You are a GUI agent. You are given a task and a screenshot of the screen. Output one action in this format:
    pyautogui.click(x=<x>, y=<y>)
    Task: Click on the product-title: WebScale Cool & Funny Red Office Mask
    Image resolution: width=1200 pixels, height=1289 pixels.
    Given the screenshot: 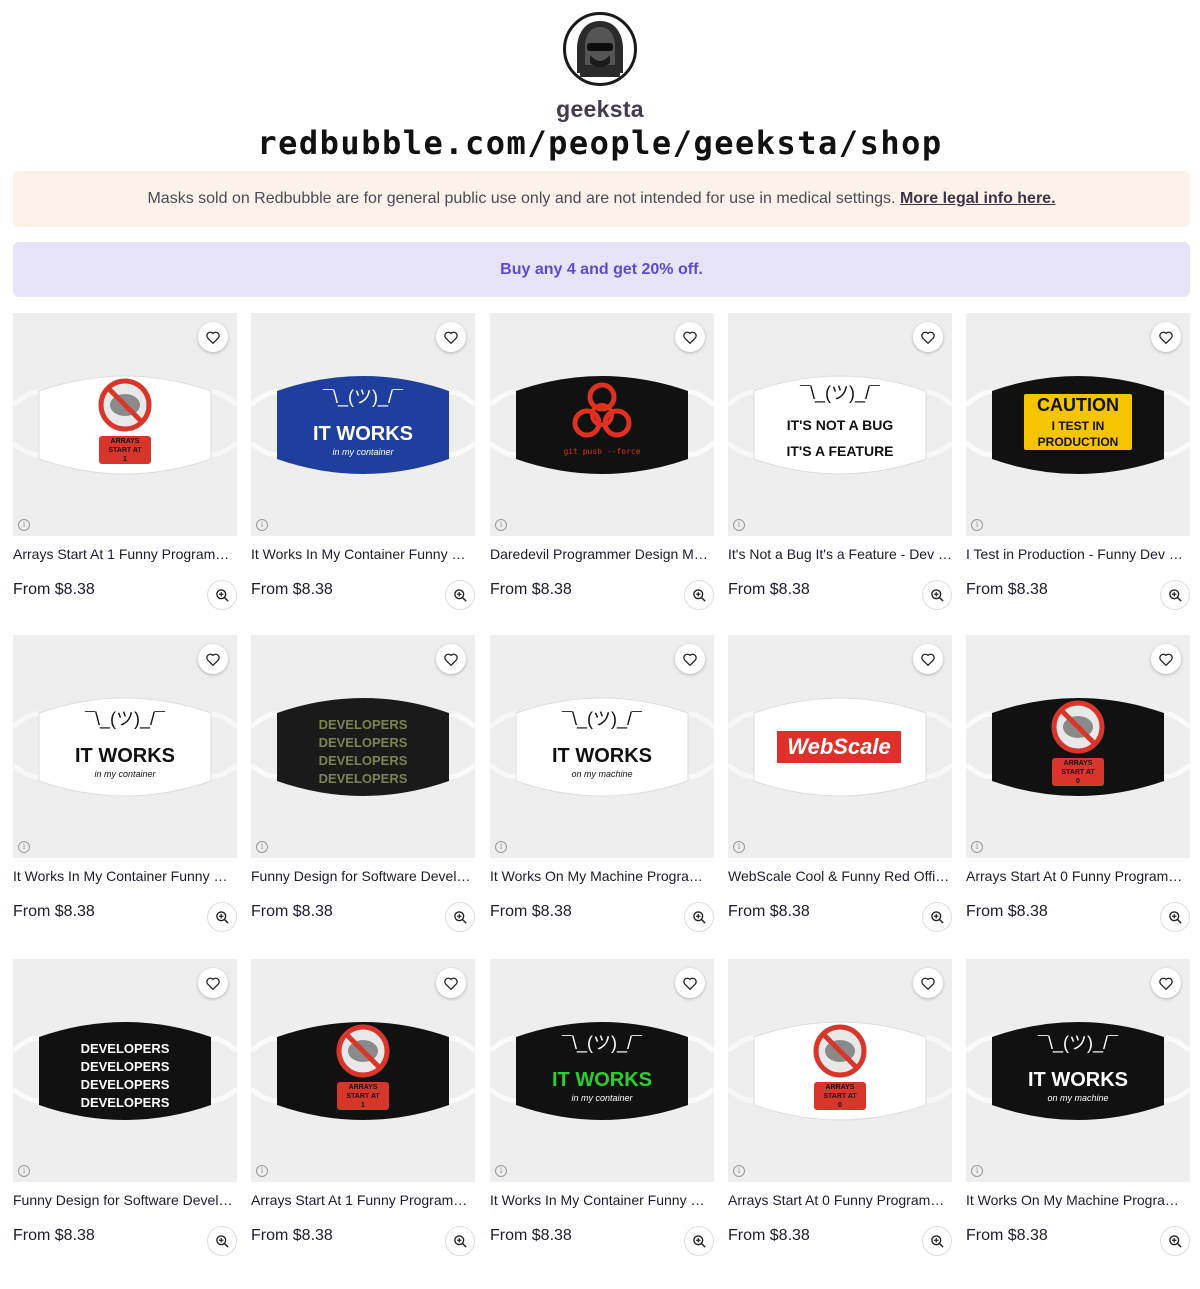 What is the action you would take?
    pyautogui.click(x=840, y=876)
    